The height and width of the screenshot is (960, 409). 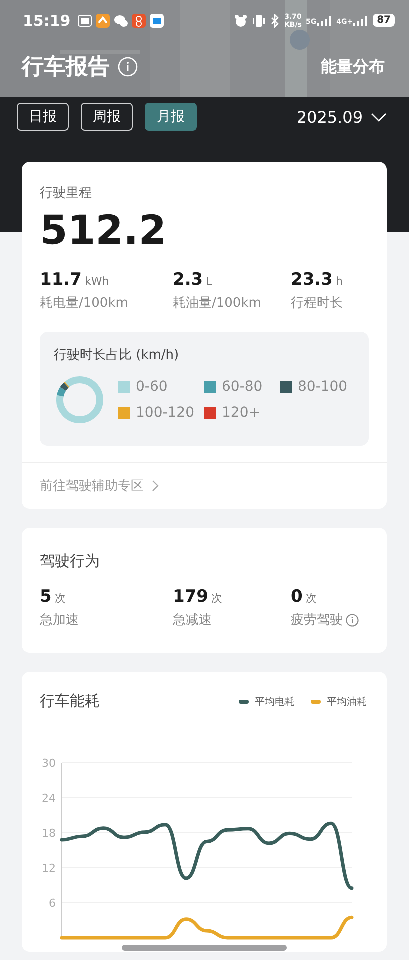 What do you see at coordinates (312, 280) in the screenshot?
I see `stat-value: 23.3` at bounding box center [312, 280].